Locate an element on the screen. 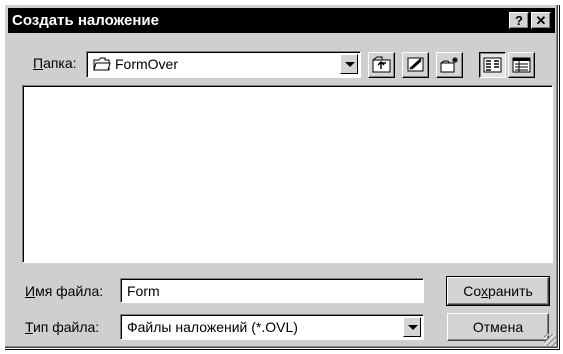 The image size is (563, 354). folder-icon is located at coordinates (102, 65).